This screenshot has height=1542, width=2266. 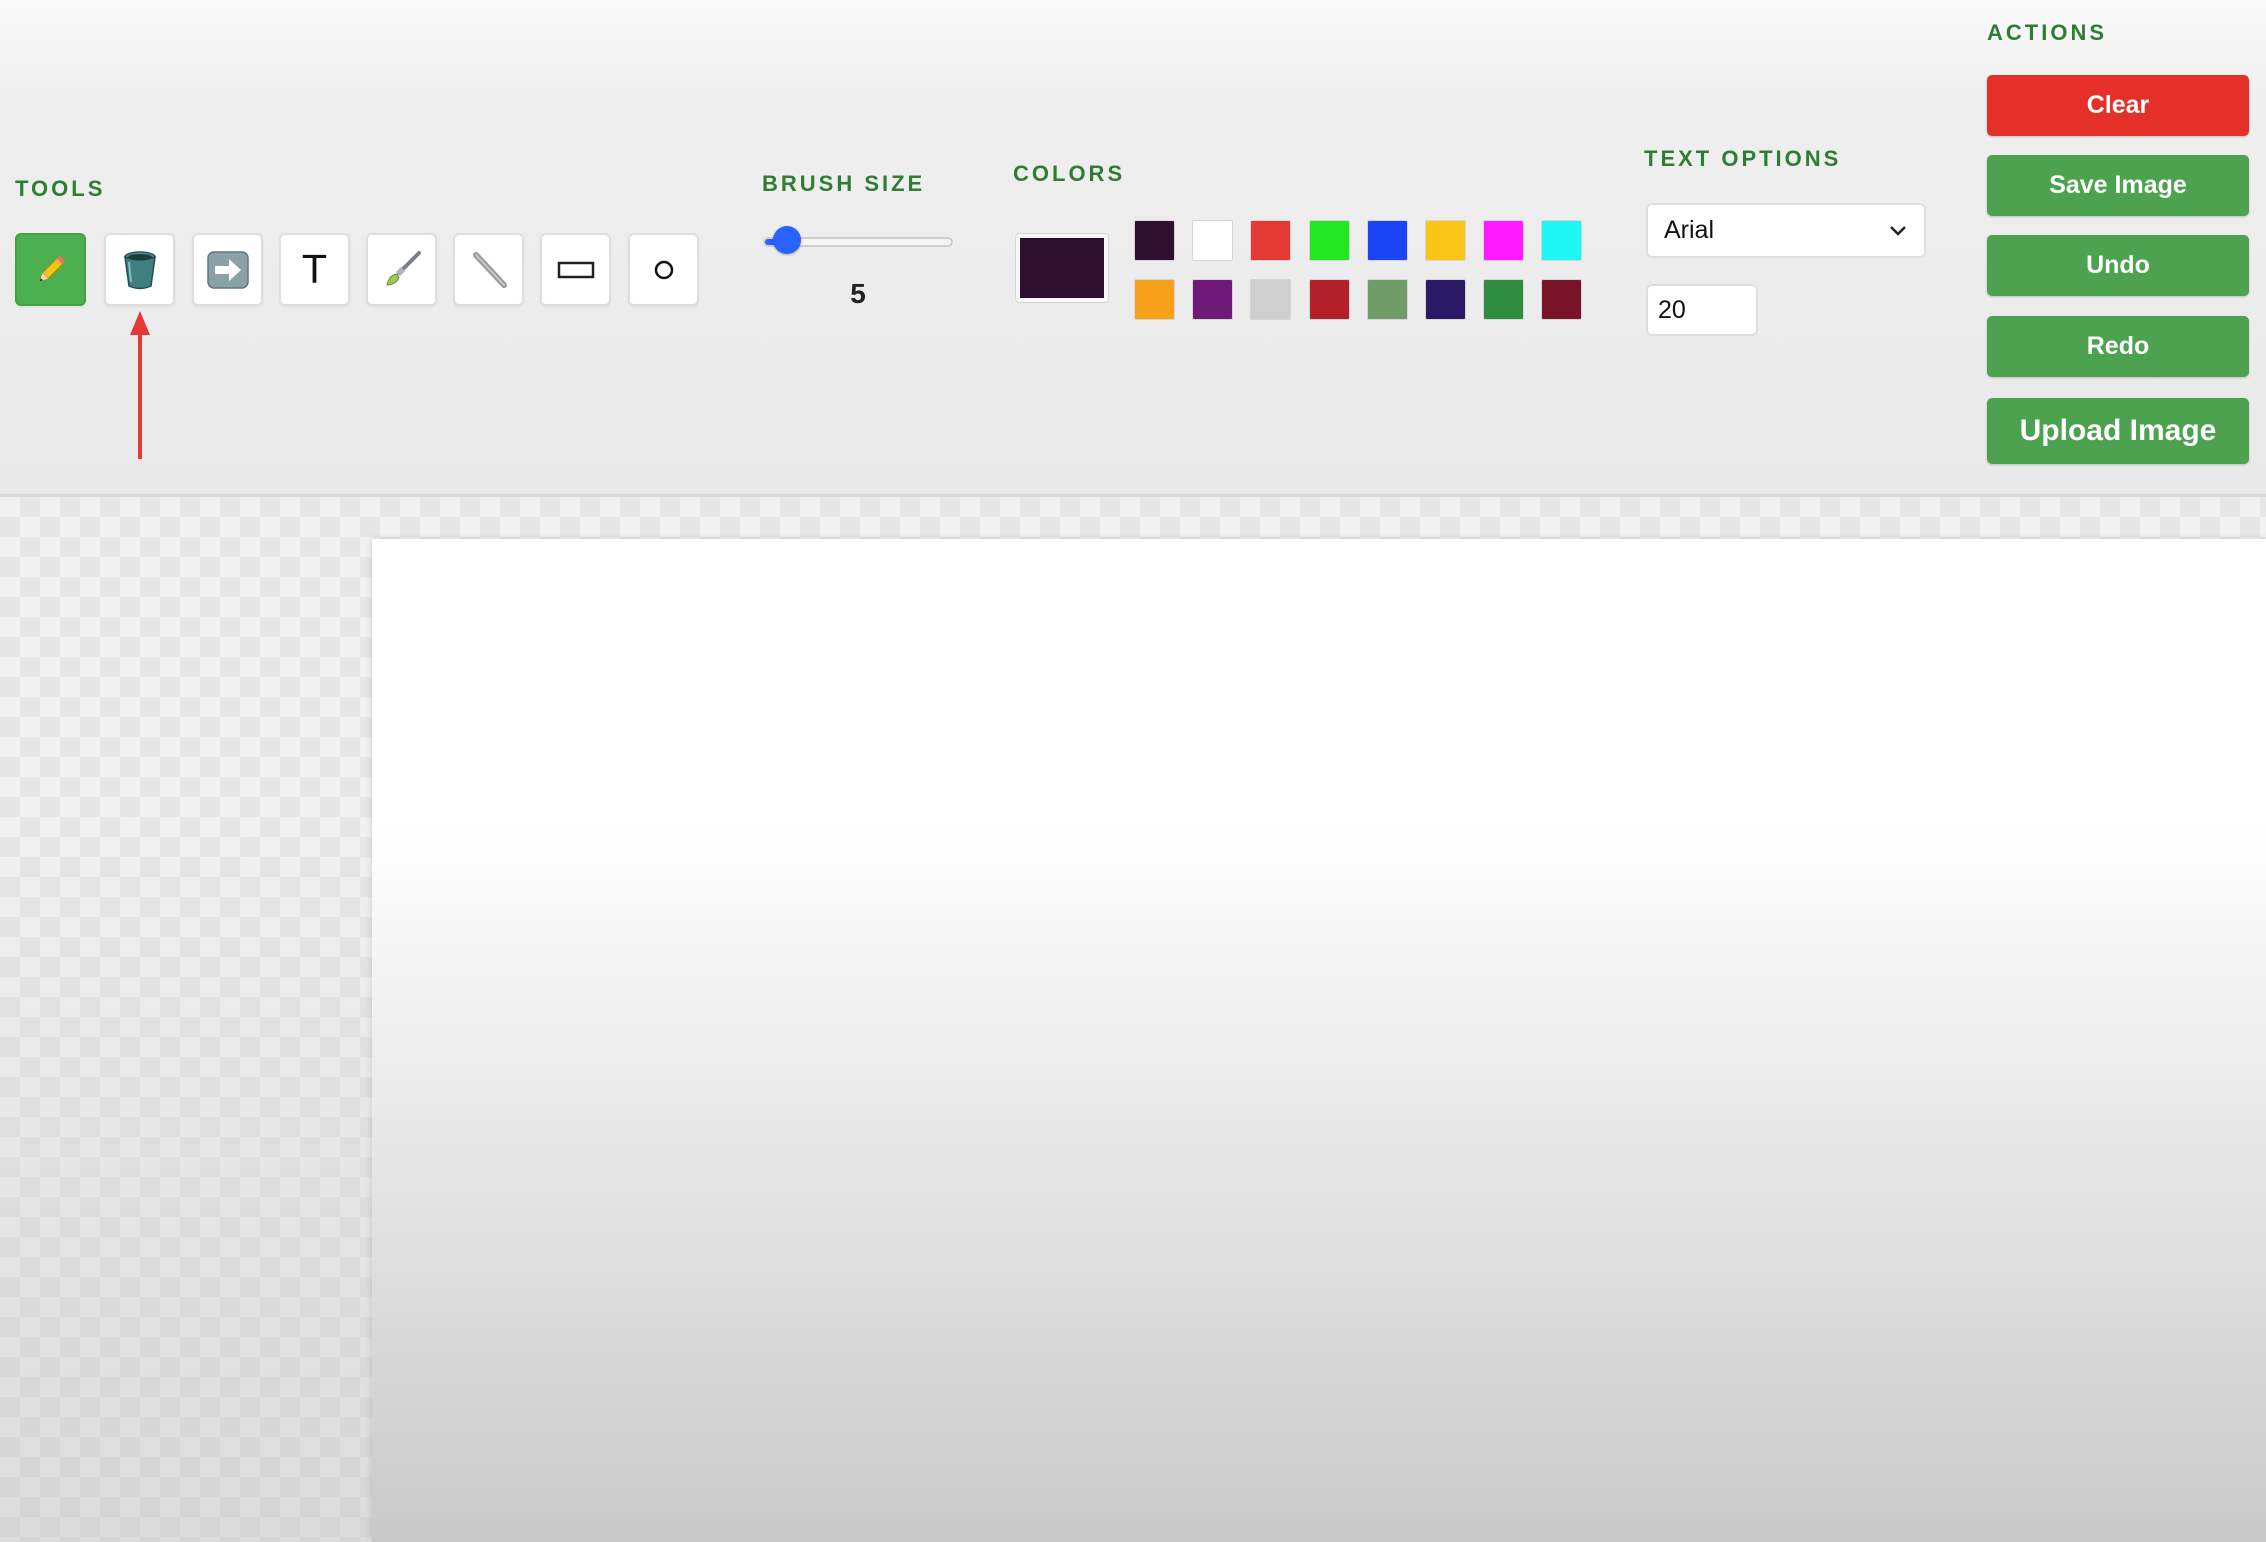 I want to click on arrow-tool-button, so click(x=227, y=269).